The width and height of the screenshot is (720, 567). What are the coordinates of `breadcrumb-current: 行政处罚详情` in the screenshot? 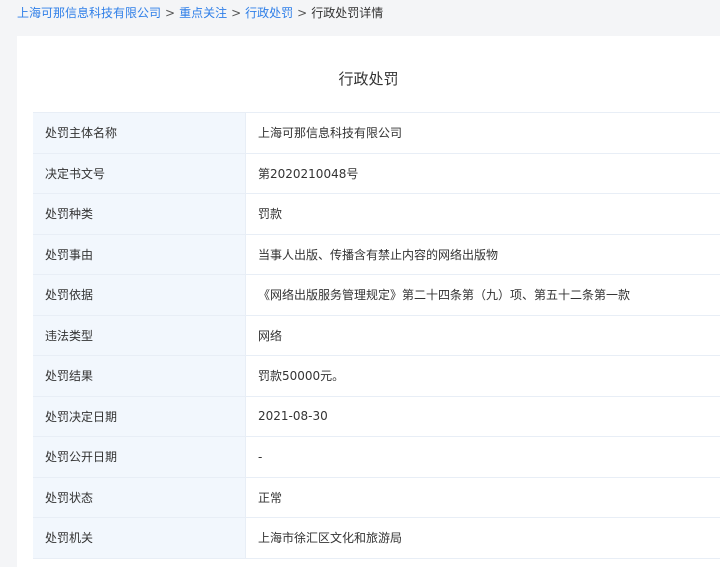 It's located at (347, 13).